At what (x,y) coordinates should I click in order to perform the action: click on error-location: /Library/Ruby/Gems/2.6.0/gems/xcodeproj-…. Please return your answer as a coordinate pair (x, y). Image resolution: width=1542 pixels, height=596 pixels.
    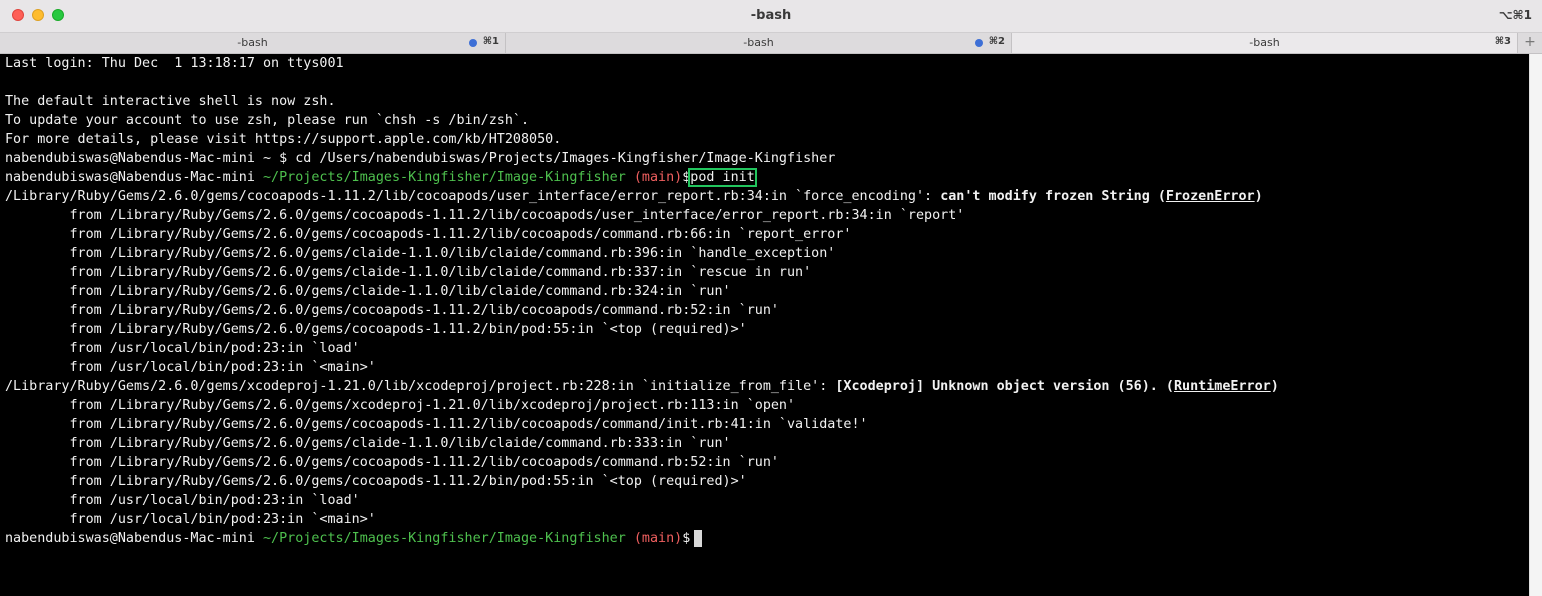
    Looking at the image, I should click on (420, 386).